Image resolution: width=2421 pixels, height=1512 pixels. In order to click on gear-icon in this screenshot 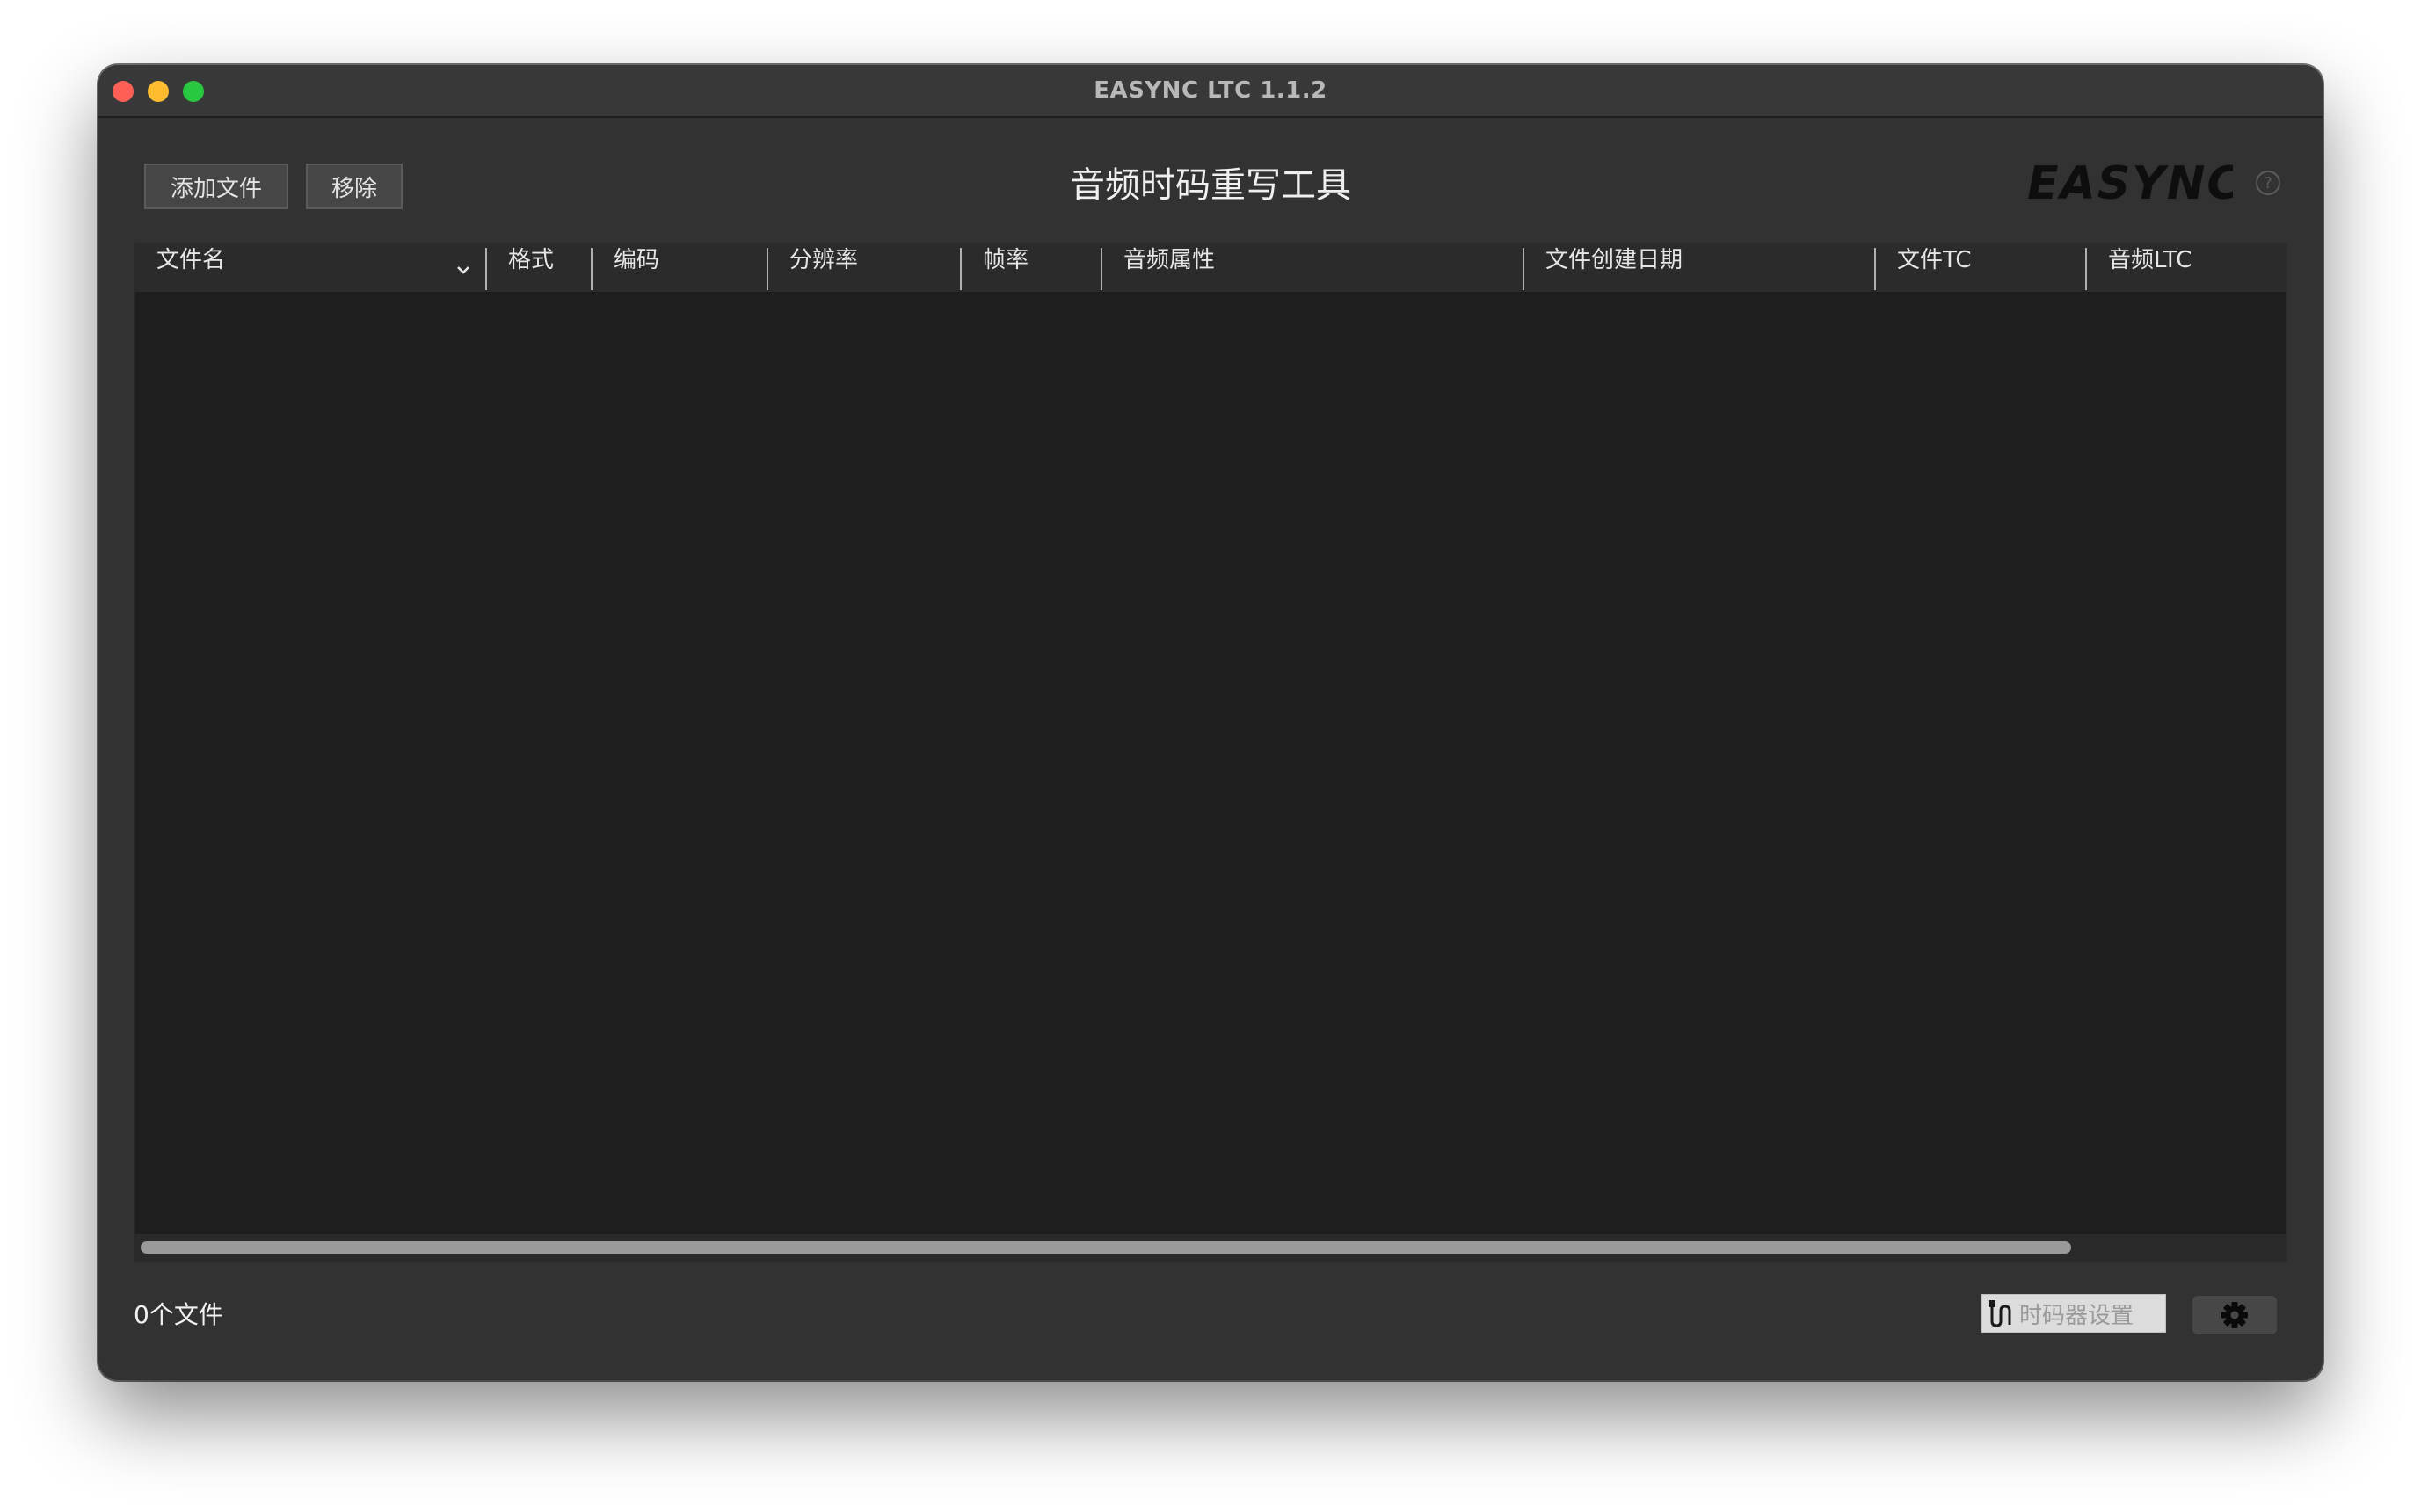, I will do `click(2235, 1315)`.